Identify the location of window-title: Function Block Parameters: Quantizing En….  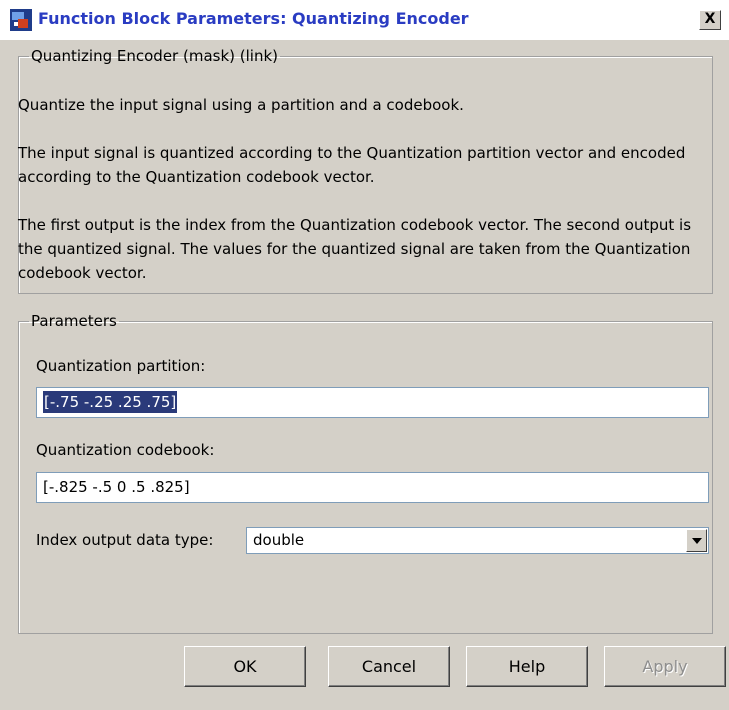
(253, 18).